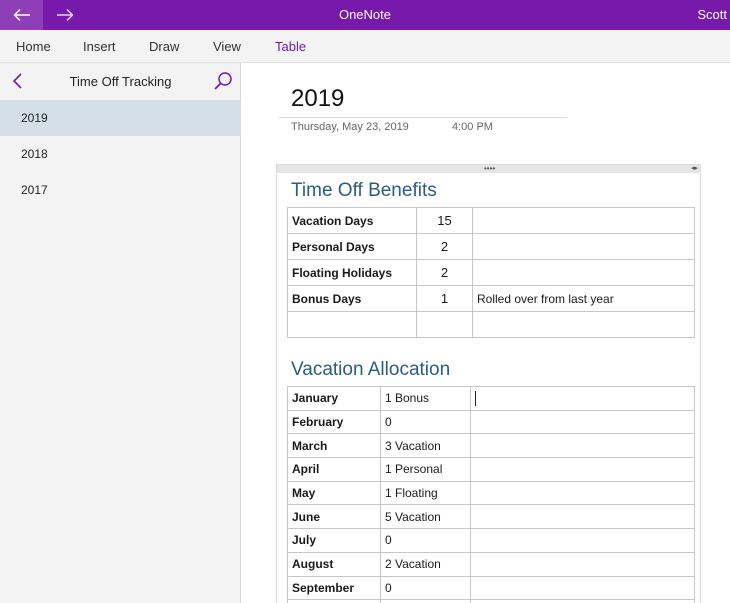 This screenshot has height=603, width=730. I want to click on container-move-handle: •••• ◂▸, so click(488, 169).